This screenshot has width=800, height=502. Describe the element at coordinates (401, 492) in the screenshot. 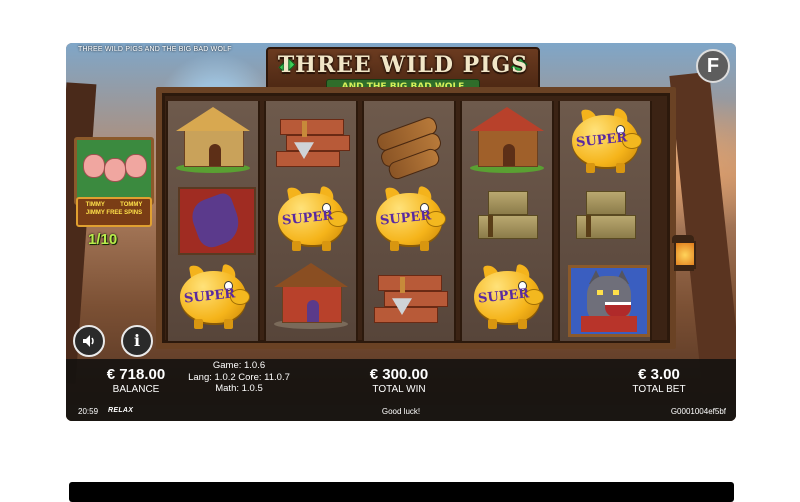

I see `bottom-black-strip` at that location.